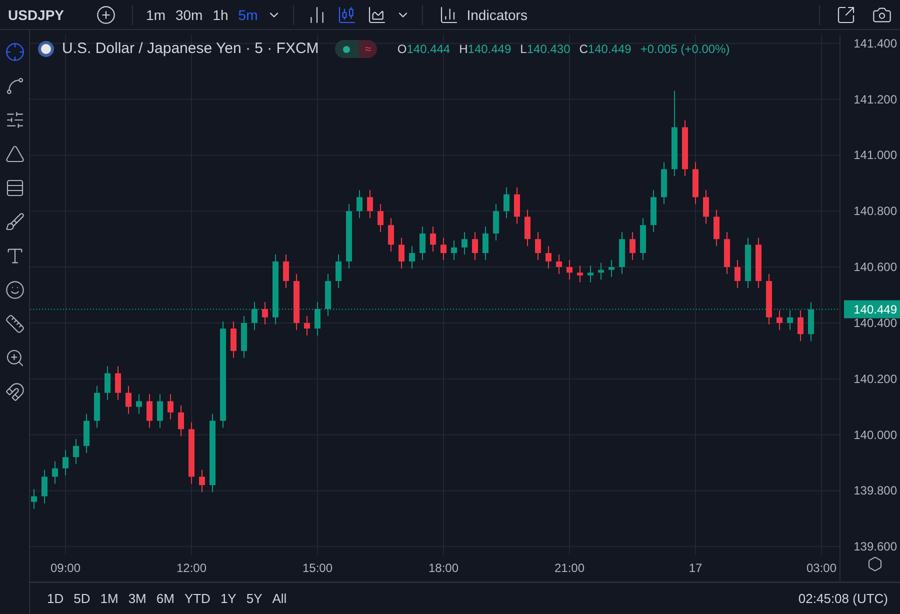  I want to click on interval-button: 1h, so click(221, 14).